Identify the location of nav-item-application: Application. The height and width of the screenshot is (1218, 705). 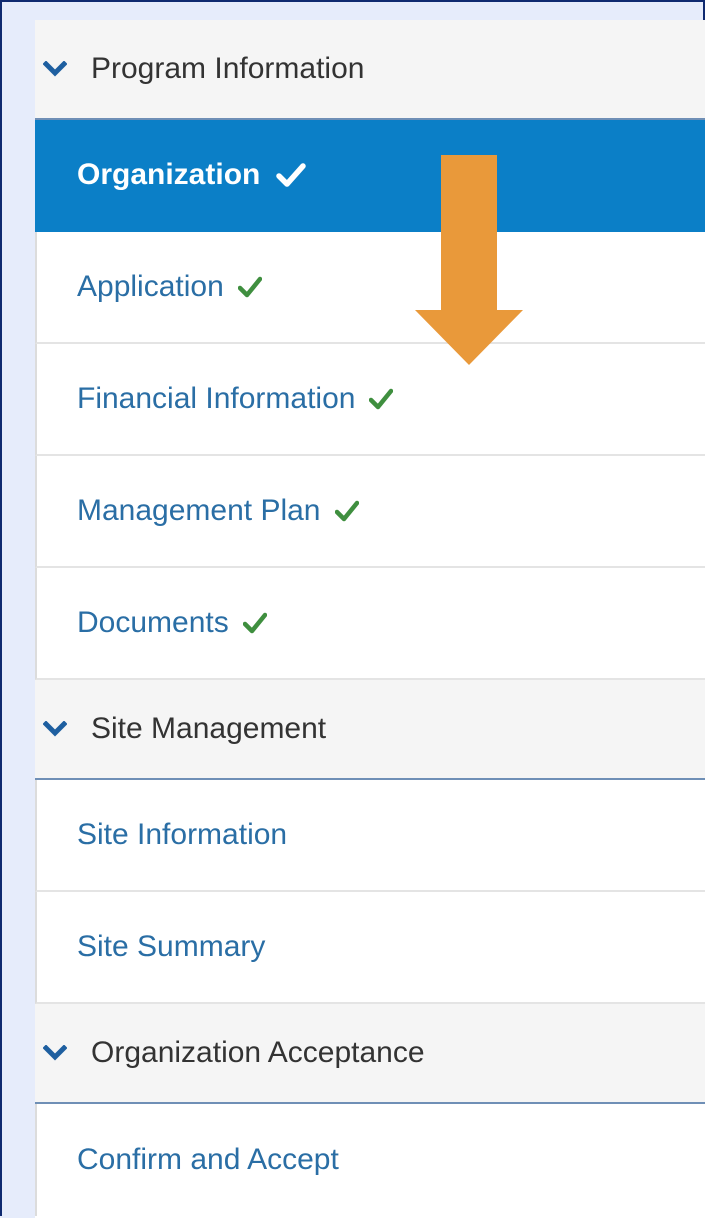
(370, 288).